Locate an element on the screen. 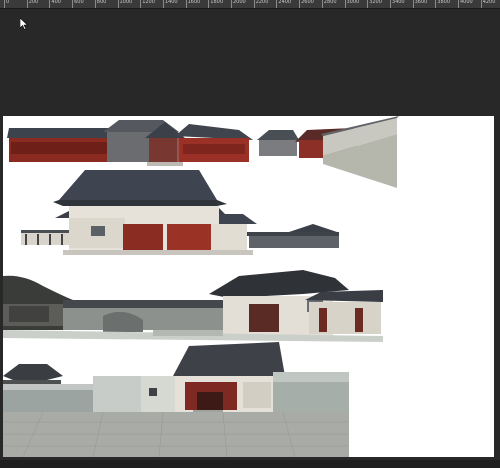 The height and width of the screenshot is (468, 500). ruler-label: 1000 is located at coordinates (126, 2).